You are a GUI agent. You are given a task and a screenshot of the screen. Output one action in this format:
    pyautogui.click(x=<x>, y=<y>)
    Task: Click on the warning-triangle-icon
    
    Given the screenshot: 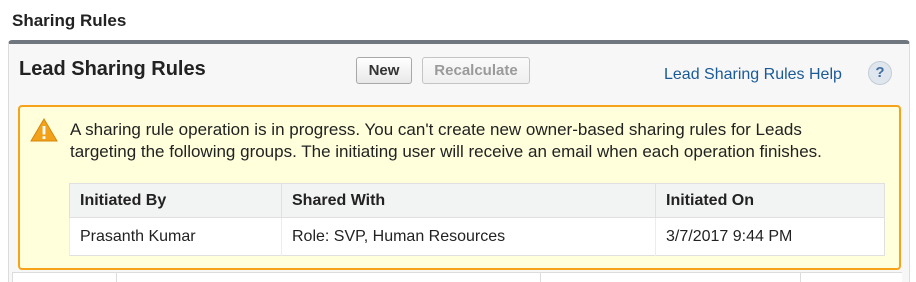 What is the action you would take?
    pyautogui.click(x=44, y=130)
    